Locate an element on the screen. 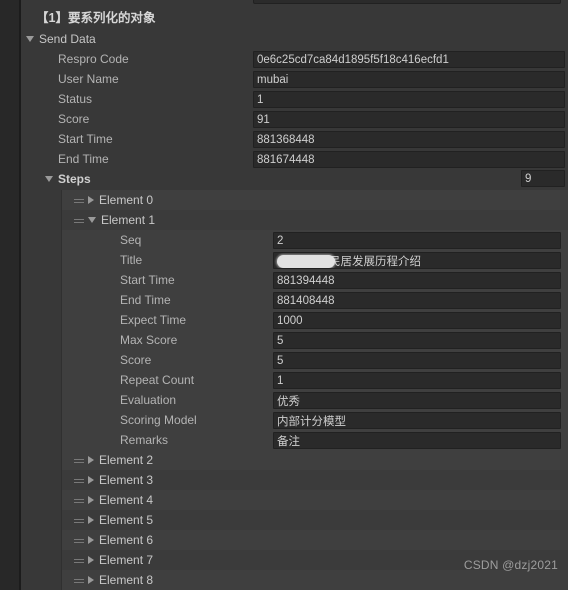 This screenshot has width=568, height=590. property-label: User Name is located at coordinates (88, 79).